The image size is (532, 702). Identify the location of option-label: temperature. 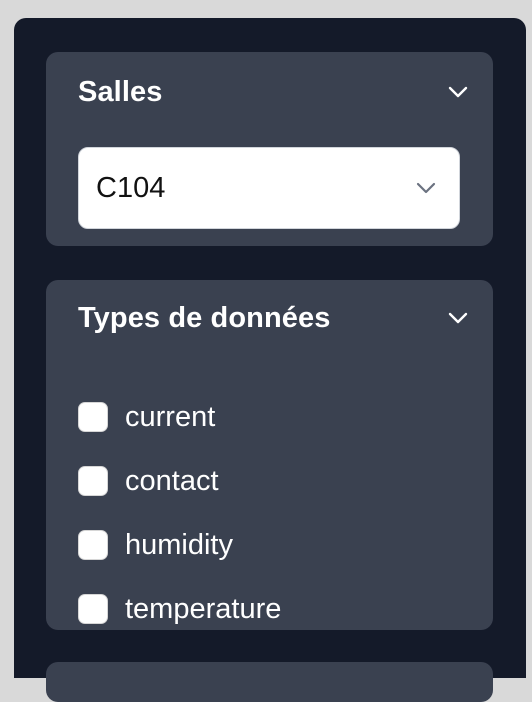
(203, 608).